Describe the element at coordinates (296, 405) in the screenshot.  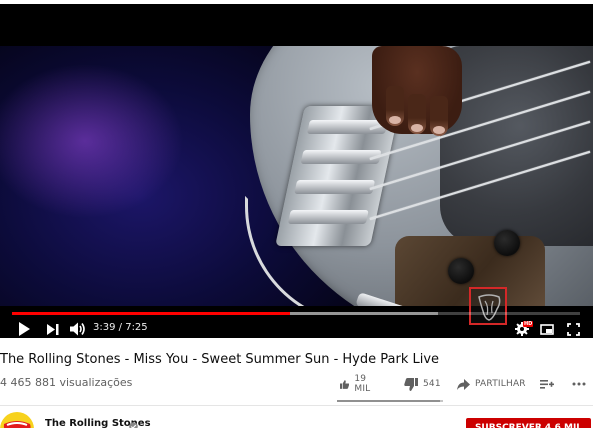
I see `divider` at that location.